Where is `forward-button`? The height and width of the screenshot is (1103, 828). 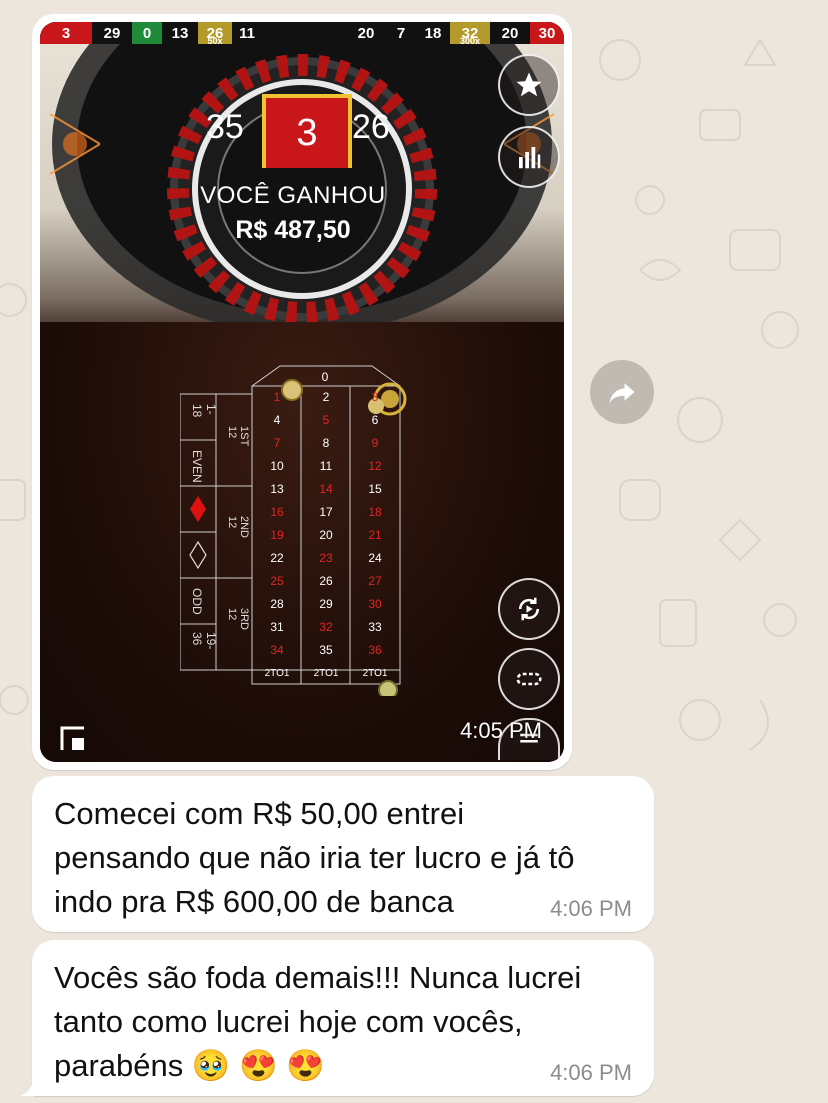 forward-button is located at coordinates (622, 392).